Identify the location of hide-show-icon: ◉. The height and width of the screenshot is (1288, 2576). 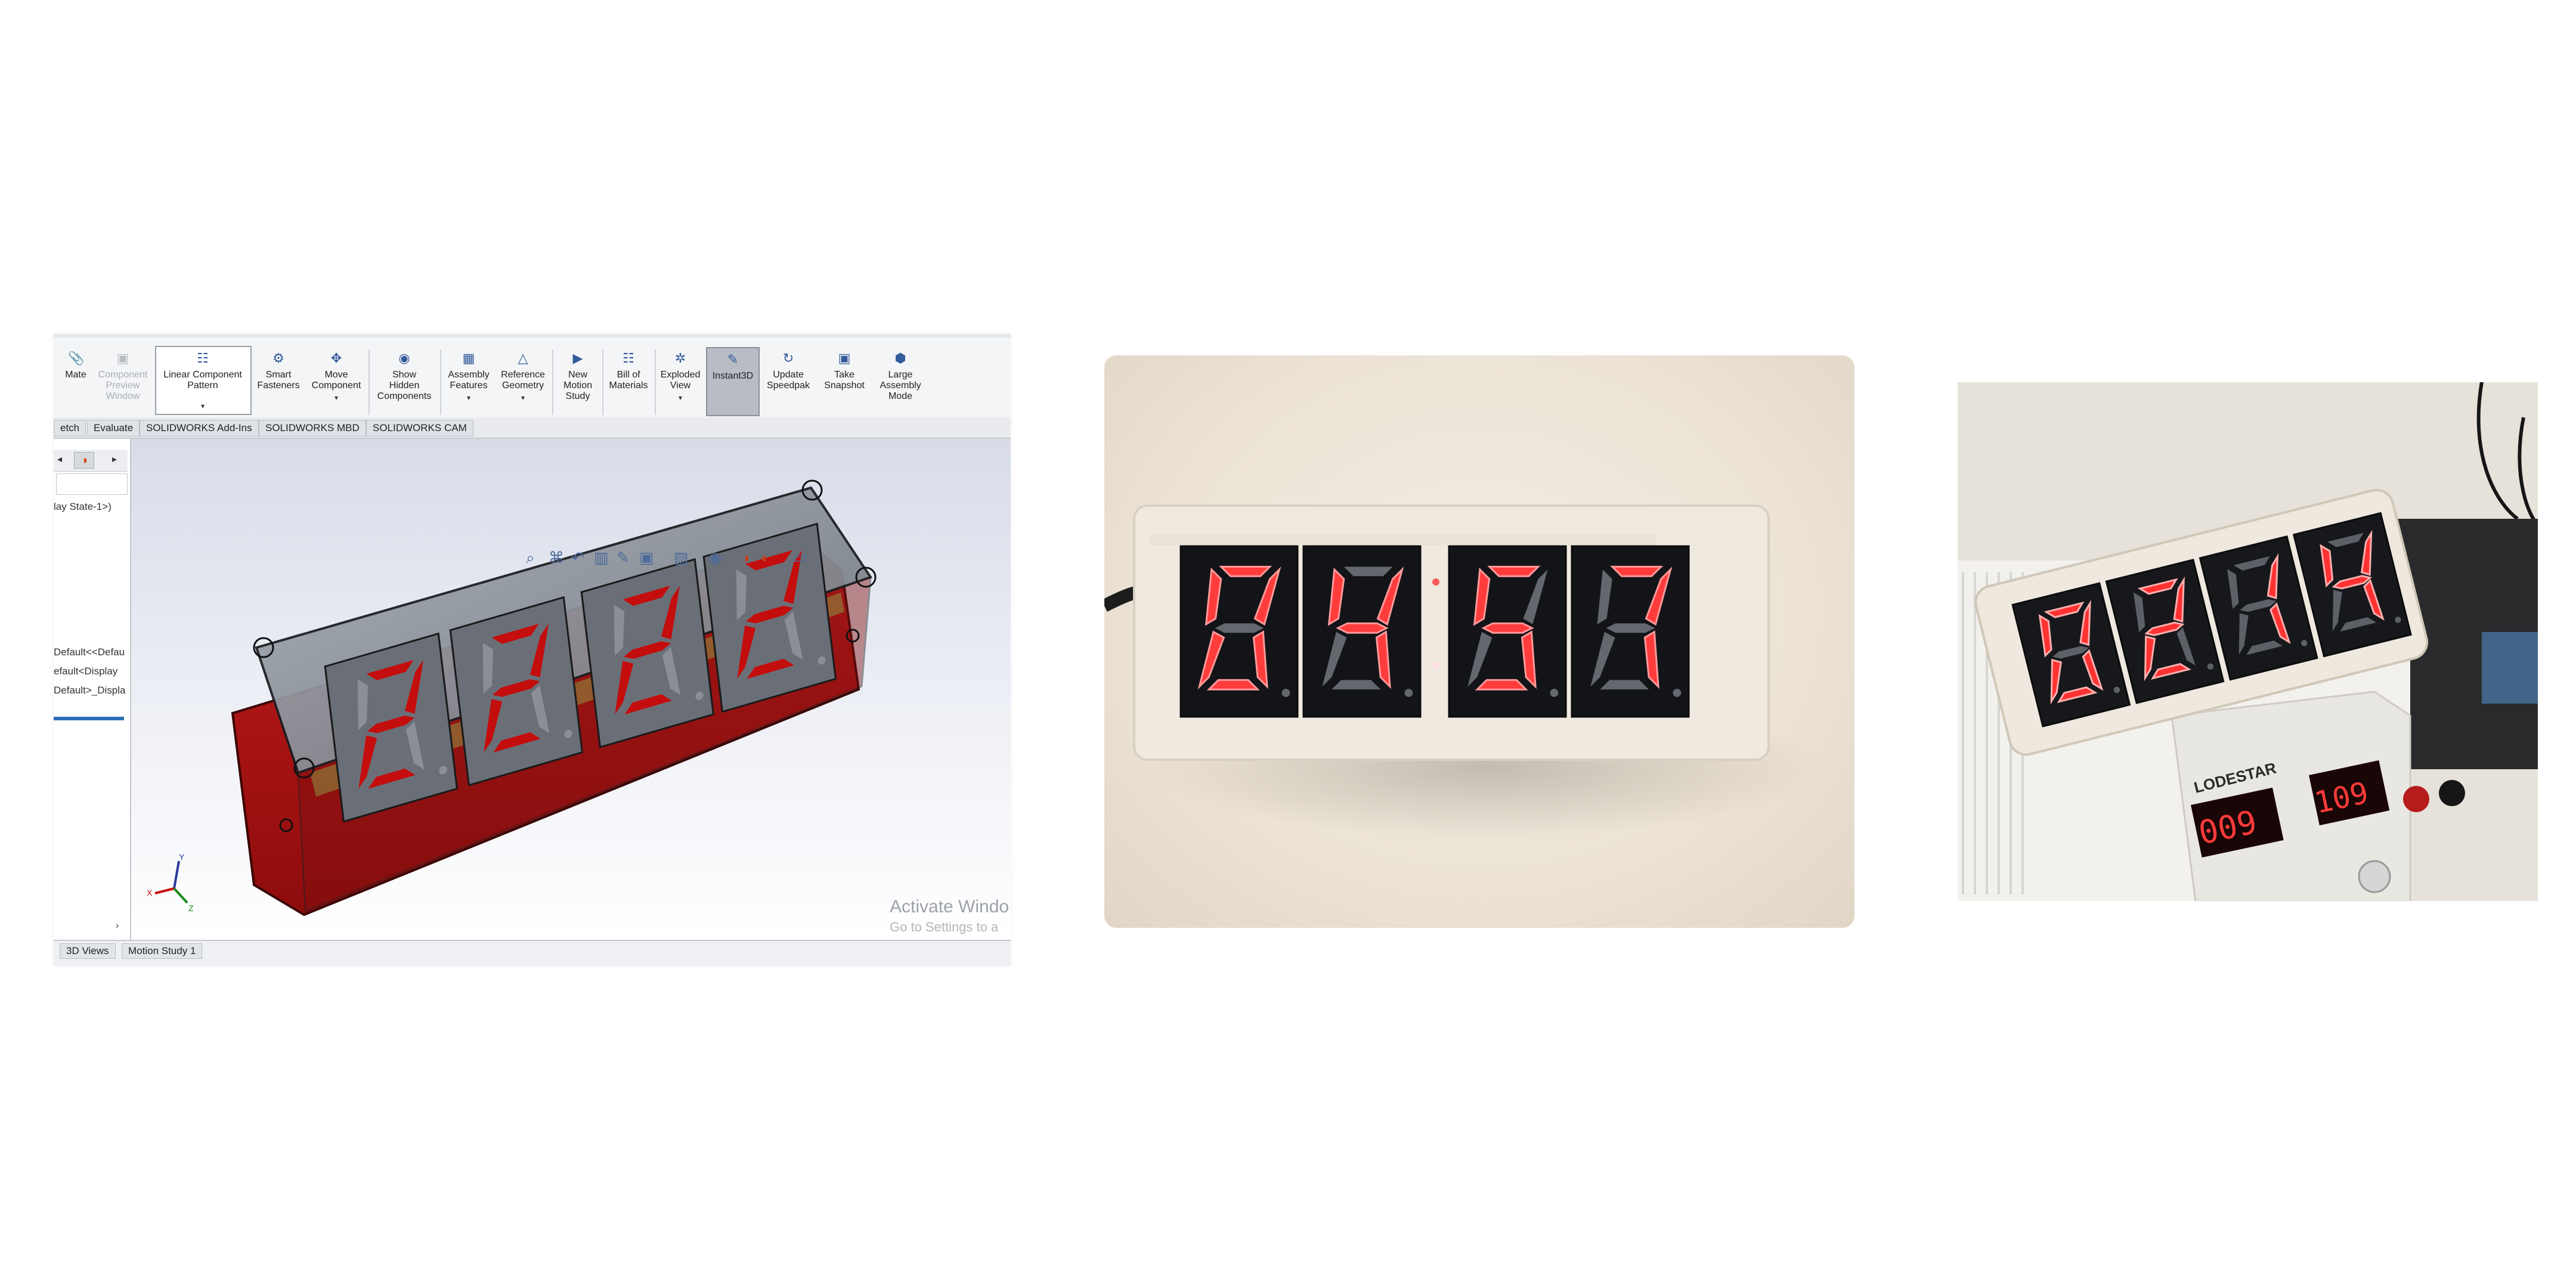
(715, 558).